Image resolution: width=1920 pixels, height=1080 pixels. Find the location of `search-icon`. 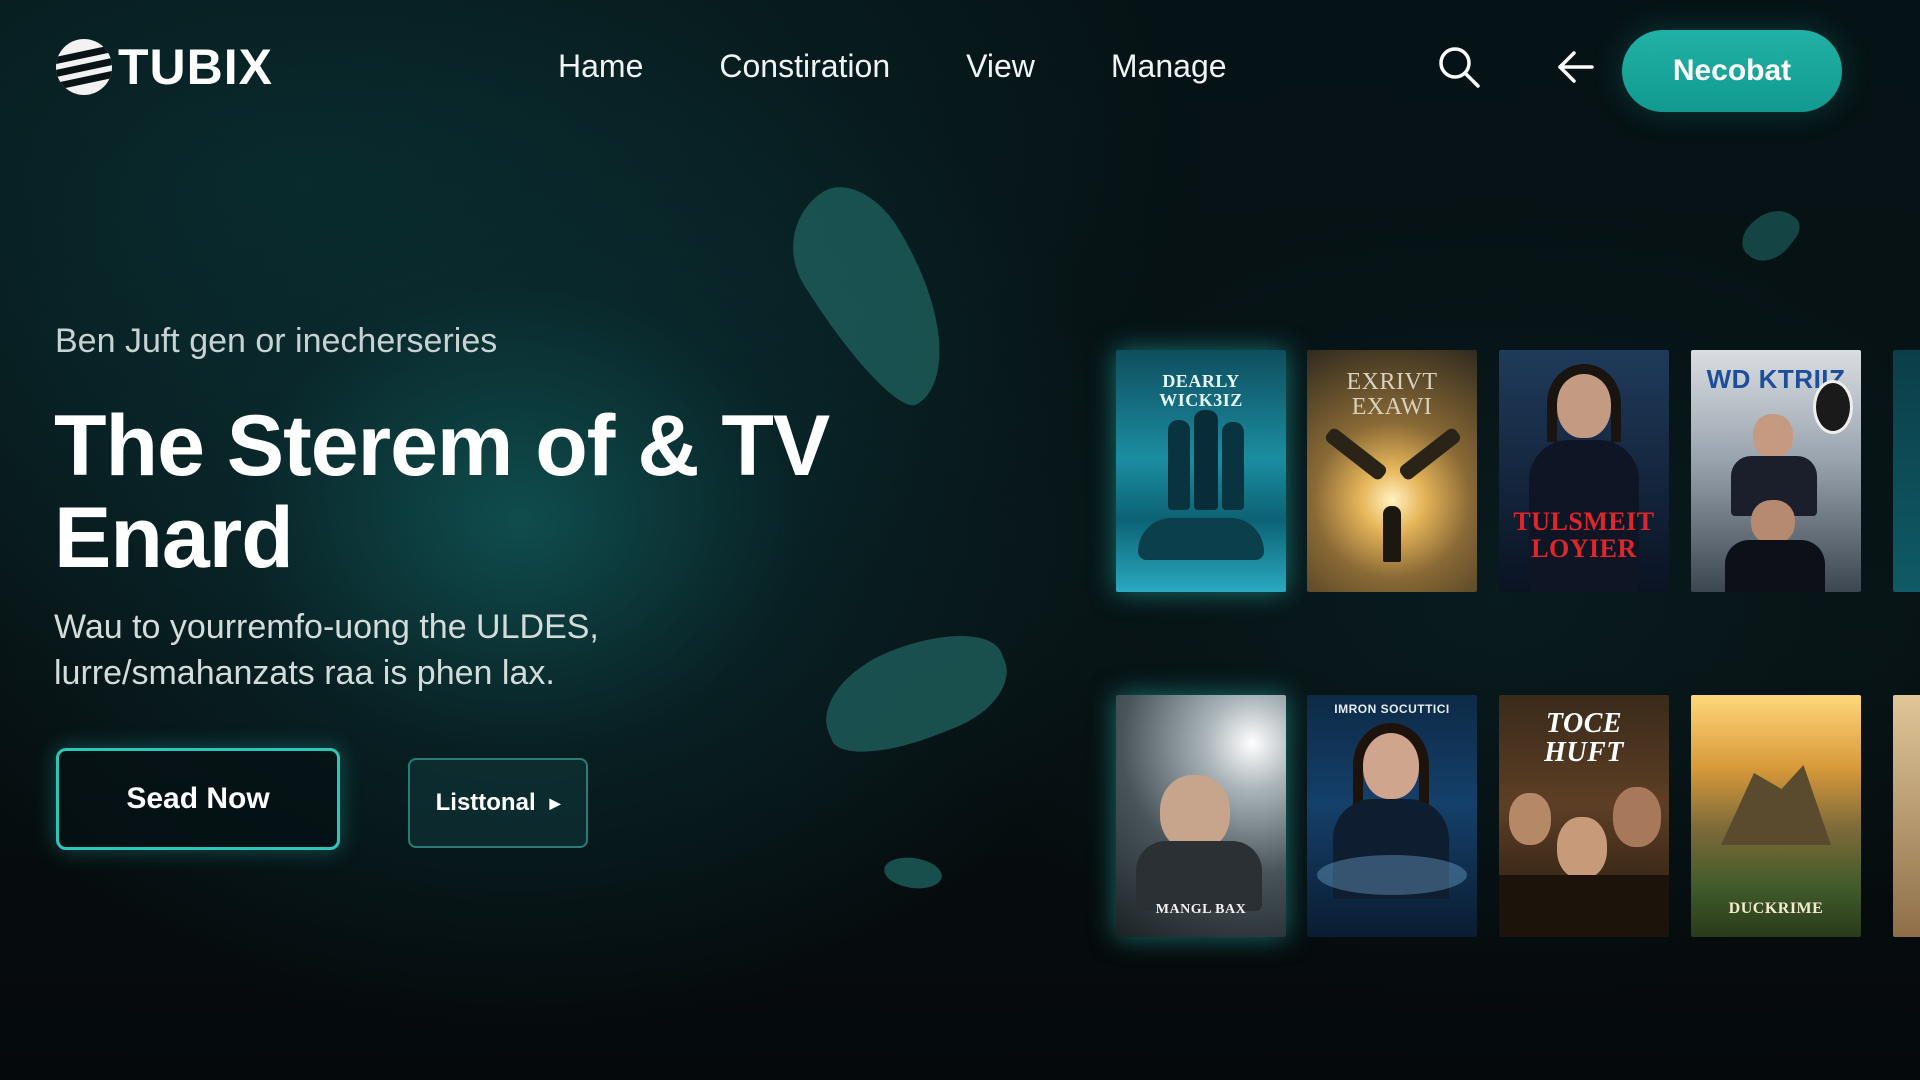

search-icon is located at coordinates (1459, 67).